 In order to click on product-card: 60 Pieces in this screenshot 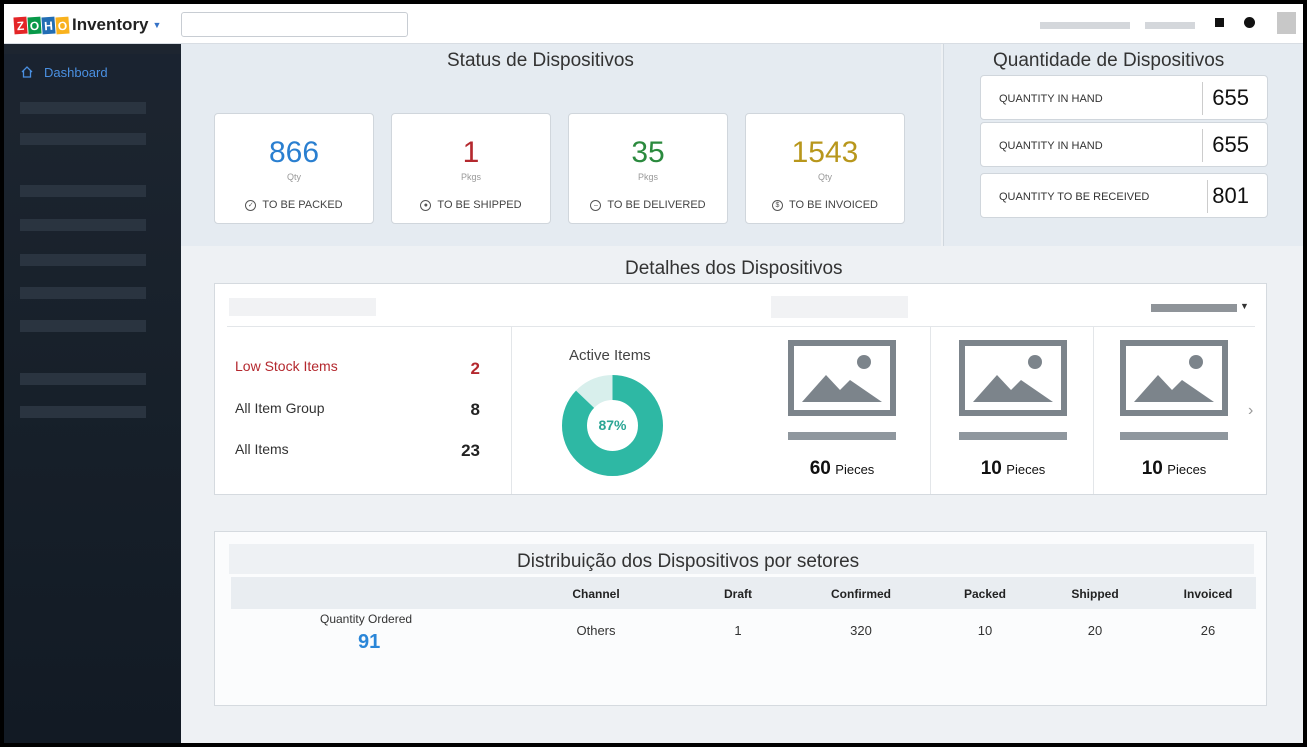, I will do `click(844, 411)`.